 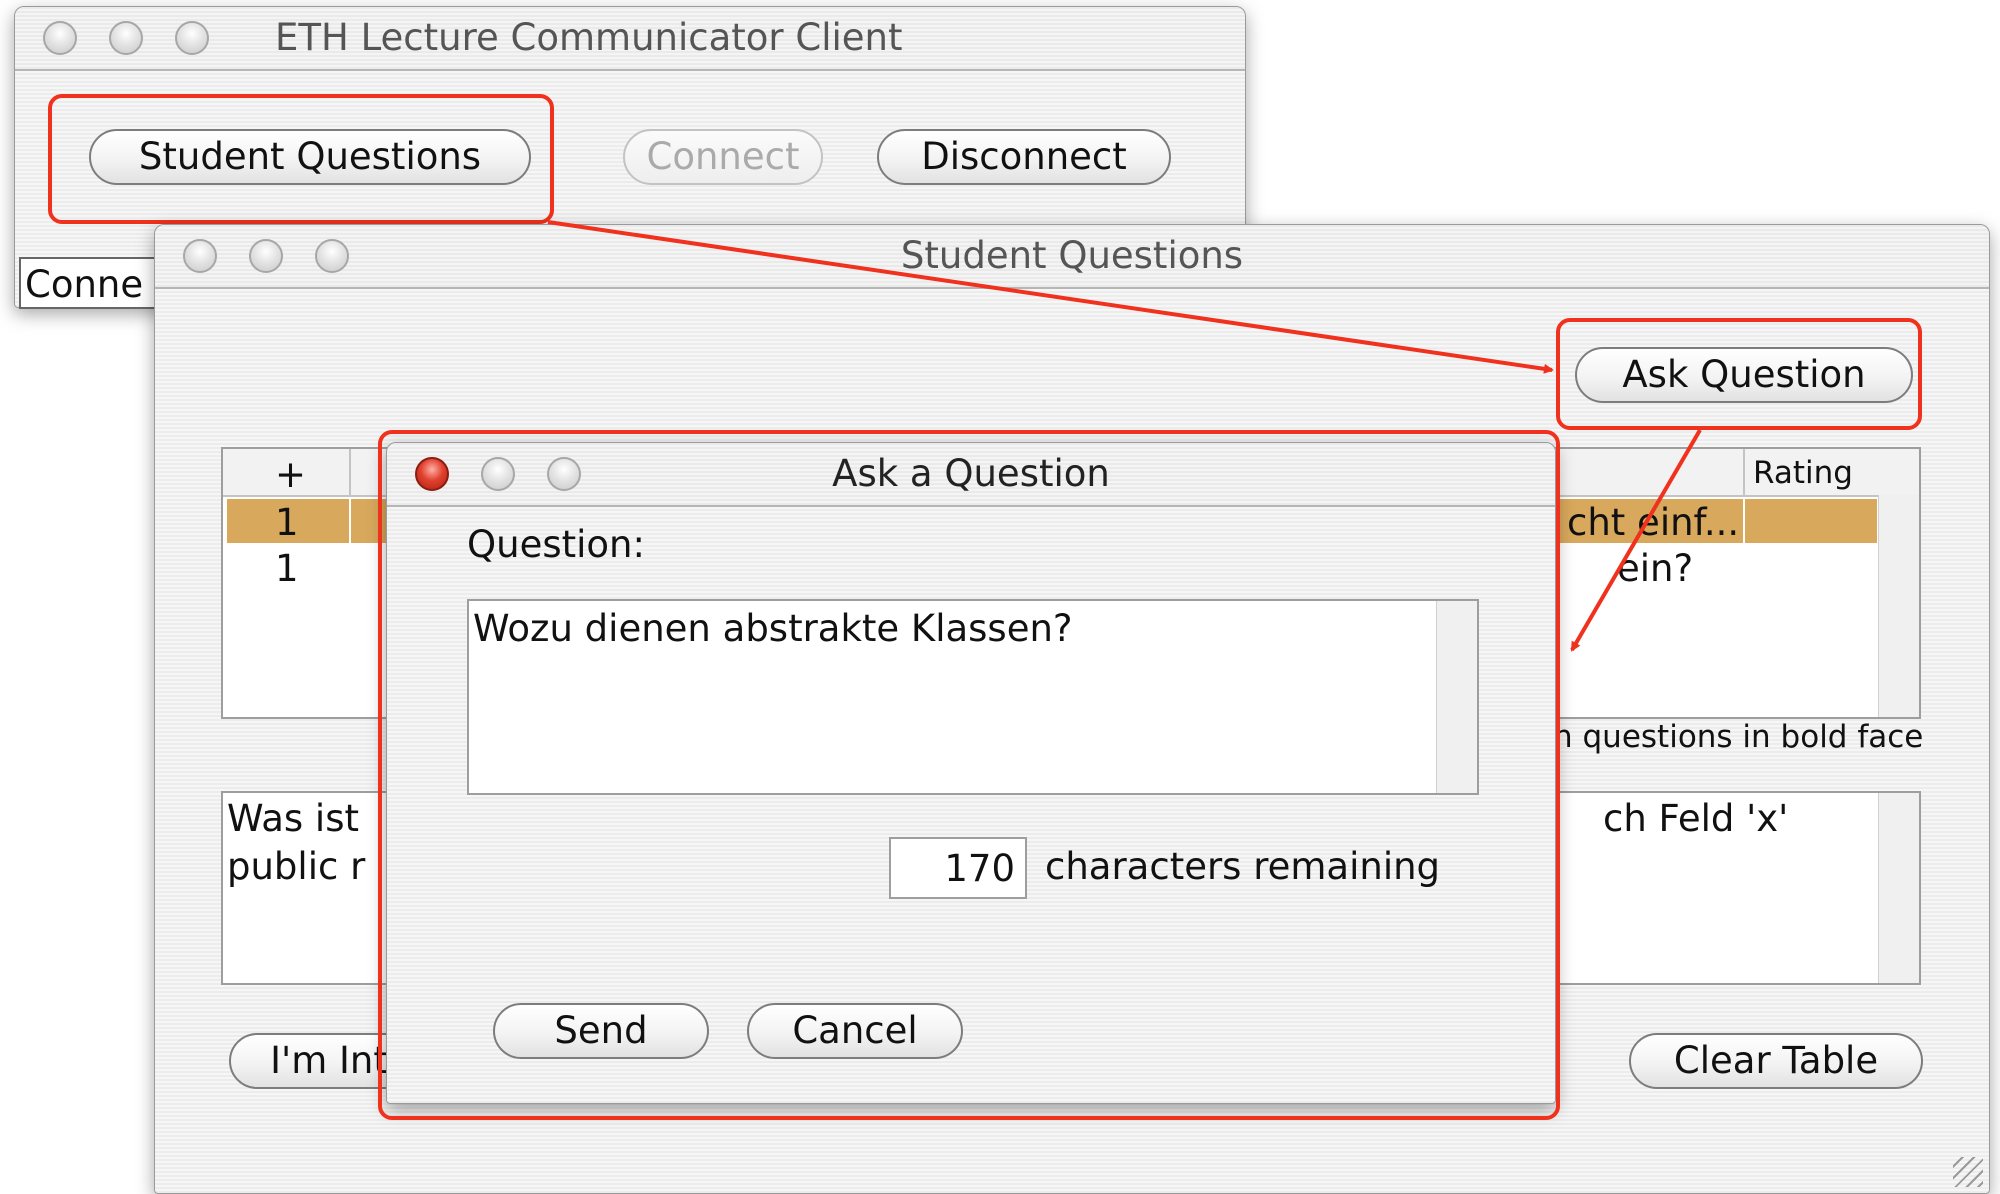 What do you see at coordinates (1024, 157) in the screenshot?
I see `disconnect-button: Disconnect` at bounding box center [1024, 157].